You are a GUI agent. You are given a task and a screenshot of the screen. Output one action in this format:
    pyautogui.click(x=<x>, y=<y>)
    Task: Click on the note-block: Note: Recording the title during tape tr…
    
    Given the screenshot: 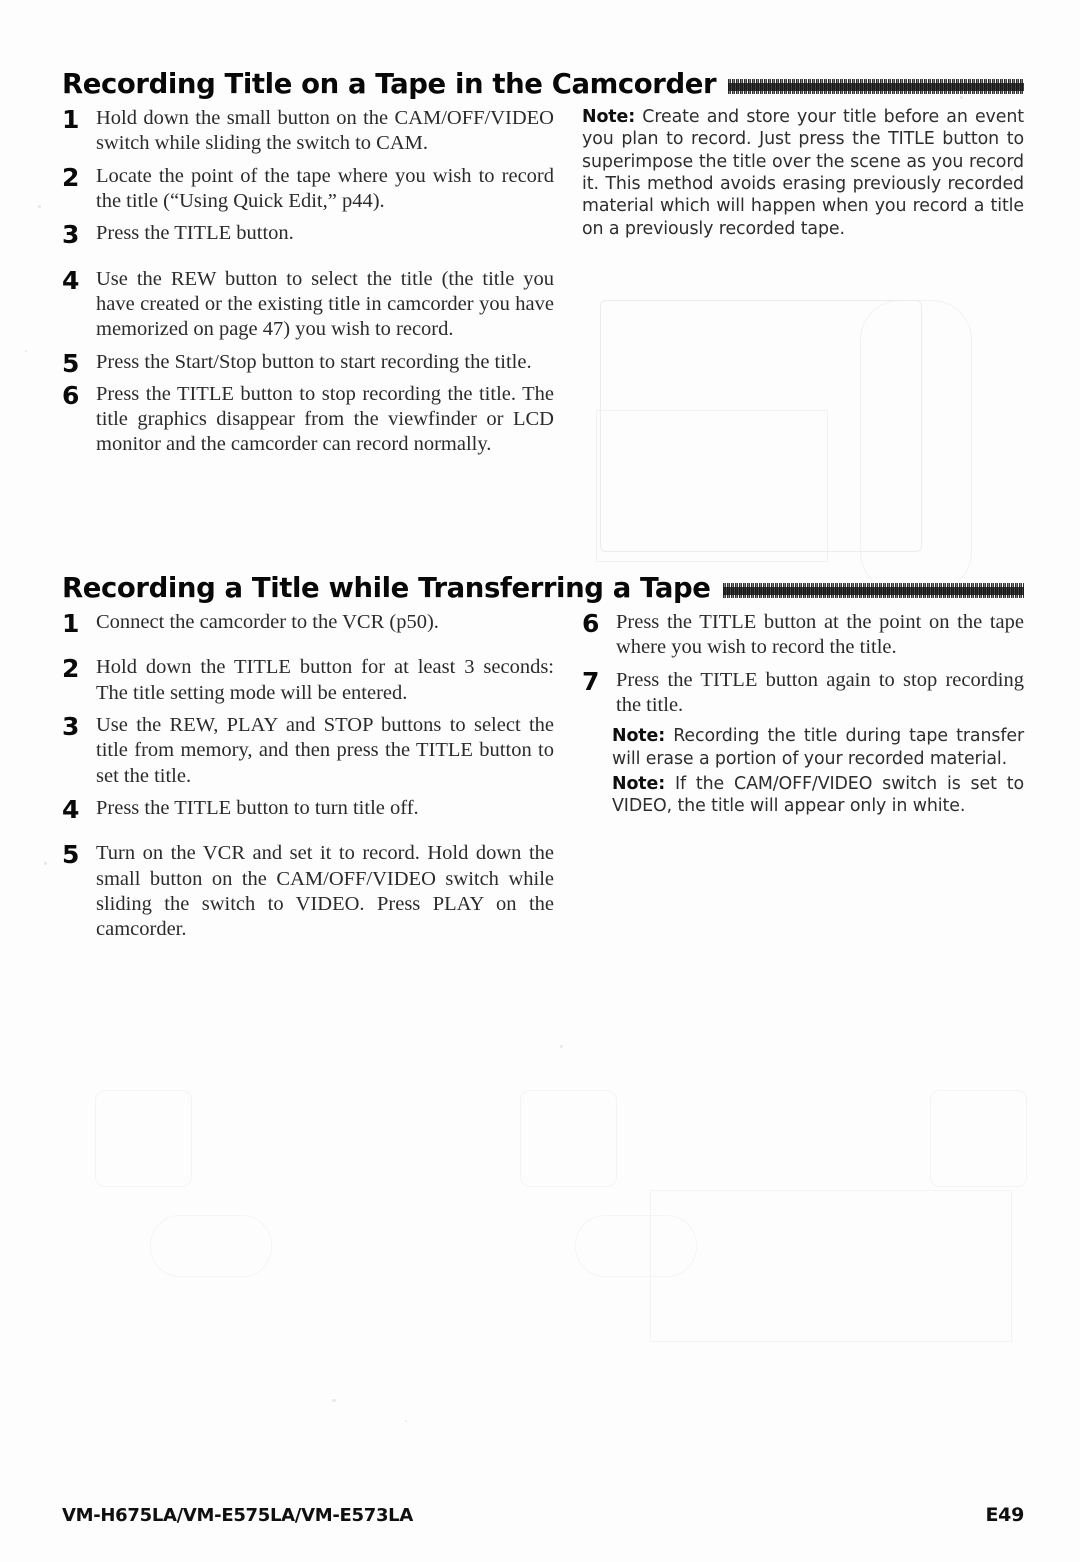 What is the action you would take?
    pyautogui.click(x=818, y=747)
    